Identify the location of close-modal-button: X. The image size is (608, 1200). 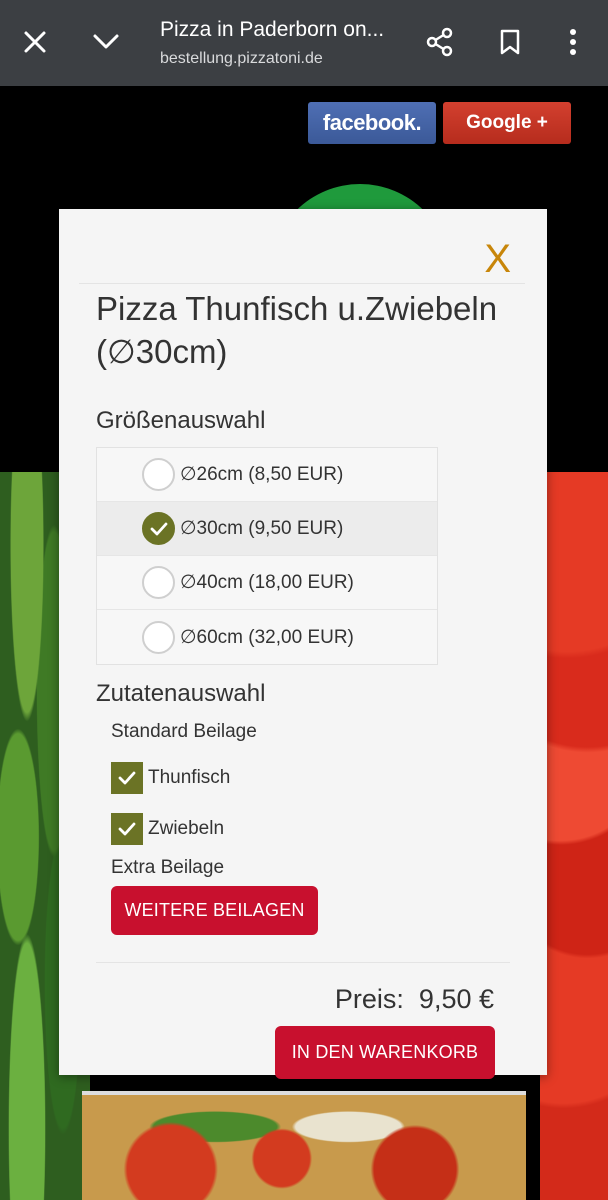
(497, 259).